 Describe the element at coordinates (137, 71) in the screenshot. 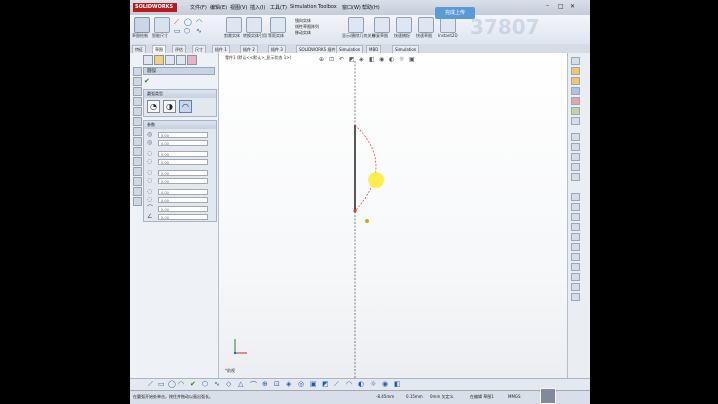

I see `left-tool-1-icon` at that location.